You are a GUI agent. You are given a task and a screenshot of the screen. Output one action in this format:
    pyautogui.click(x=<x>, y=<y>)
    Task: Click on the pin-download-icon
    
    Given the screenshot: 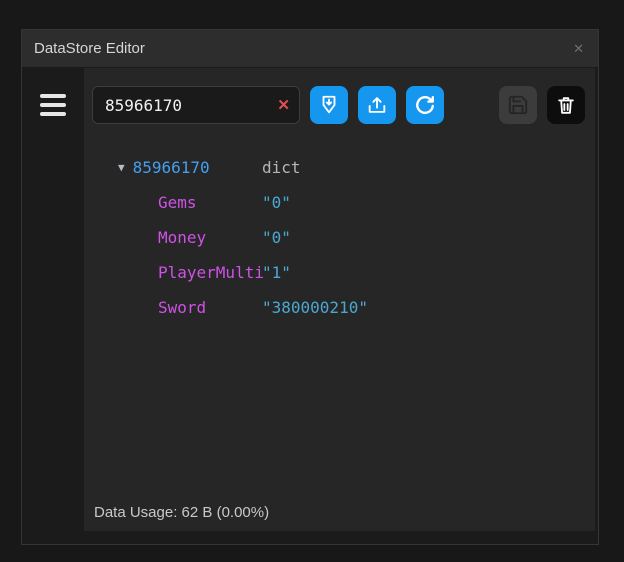 What is the action you would take?
    pyautogui.click(x=329, y=104)
    